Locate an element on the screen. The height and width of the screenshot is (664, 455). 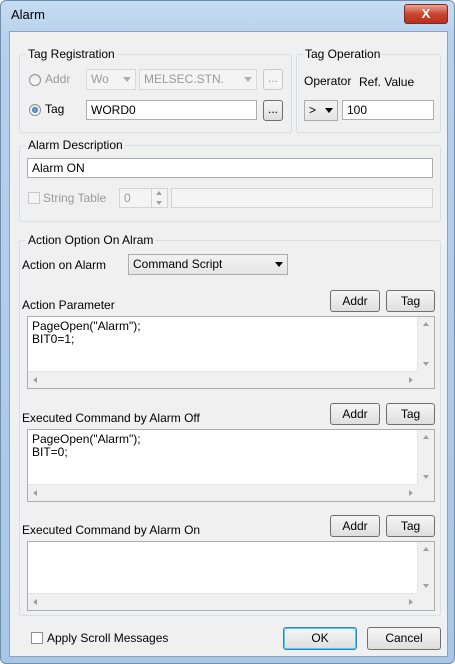
close-icon: X is located at coordinates (426, 13).